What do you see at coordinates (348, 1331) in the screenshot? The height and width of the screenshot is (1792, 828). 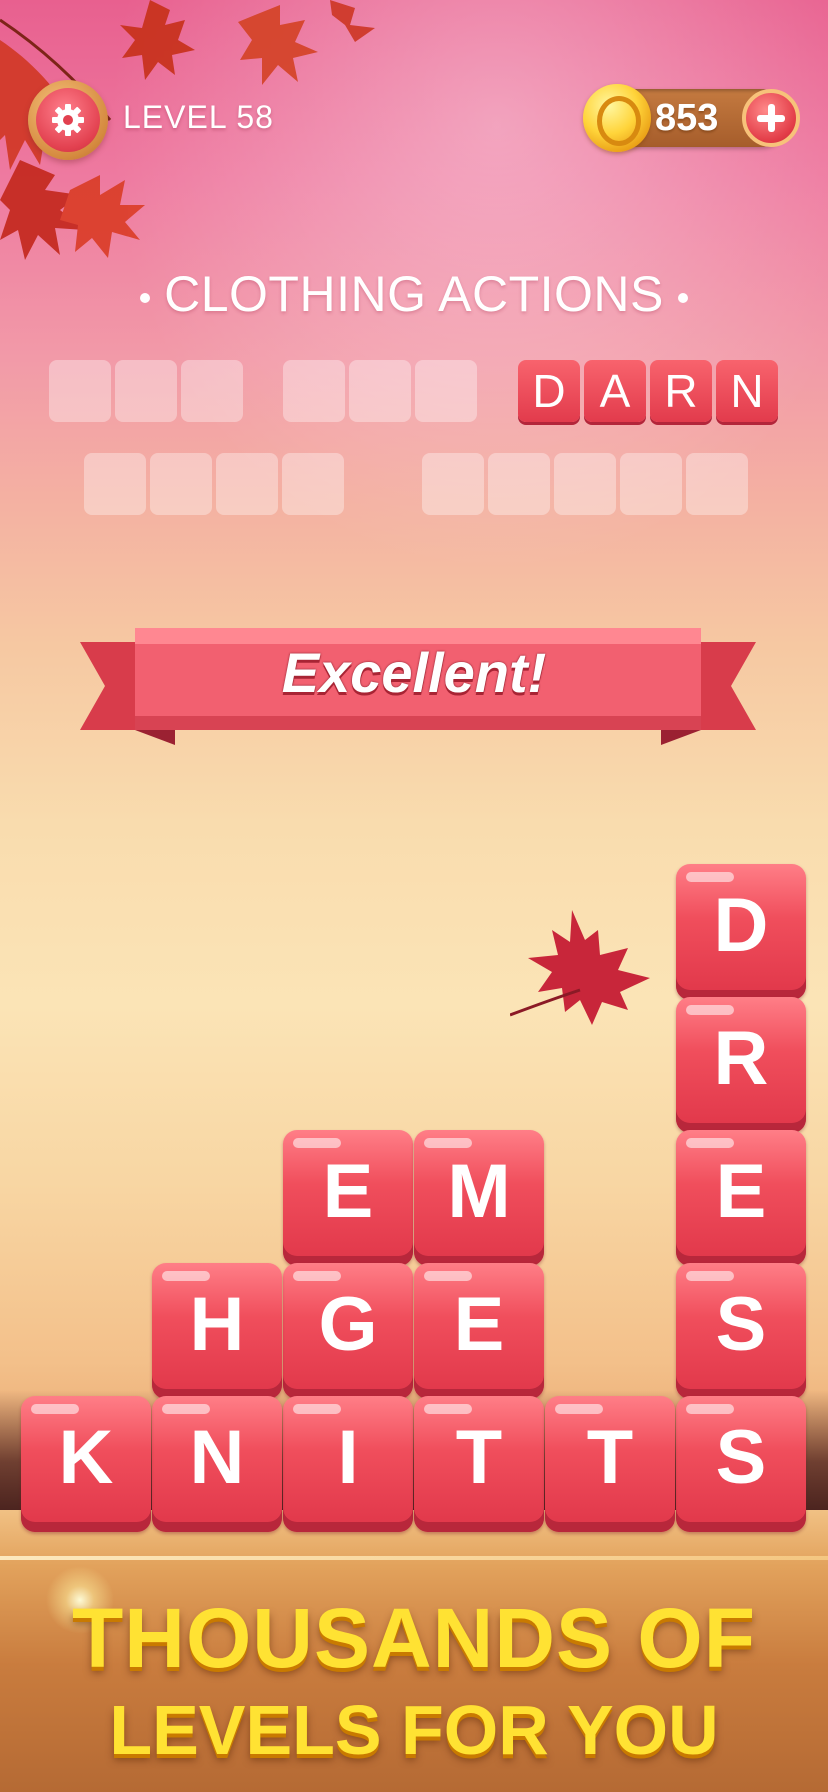 I see `letter-tile: G` at bounding box center [348, 1331].